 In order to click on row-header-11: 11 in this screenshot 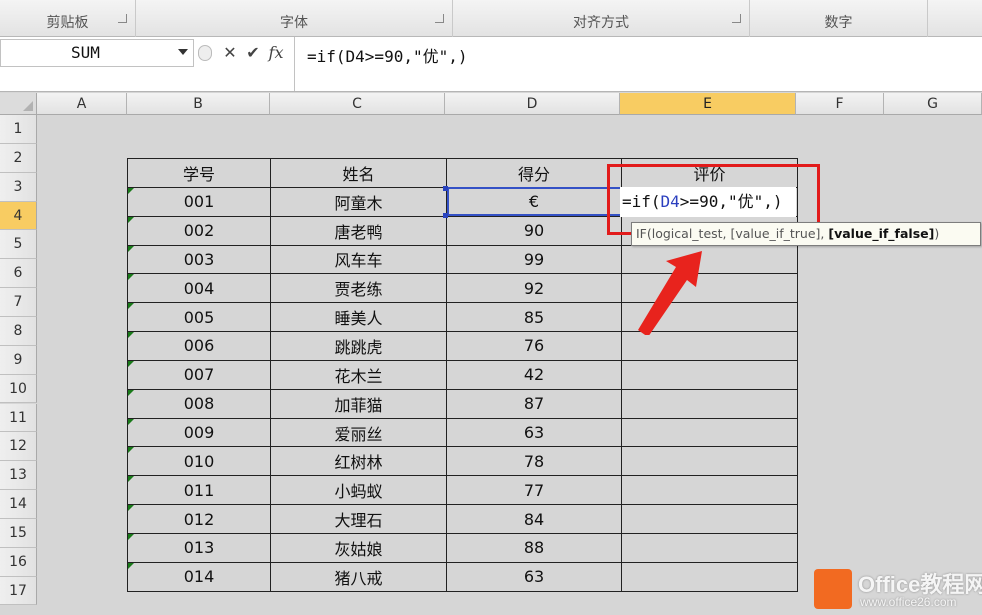, I will do `click(18, 418)`.